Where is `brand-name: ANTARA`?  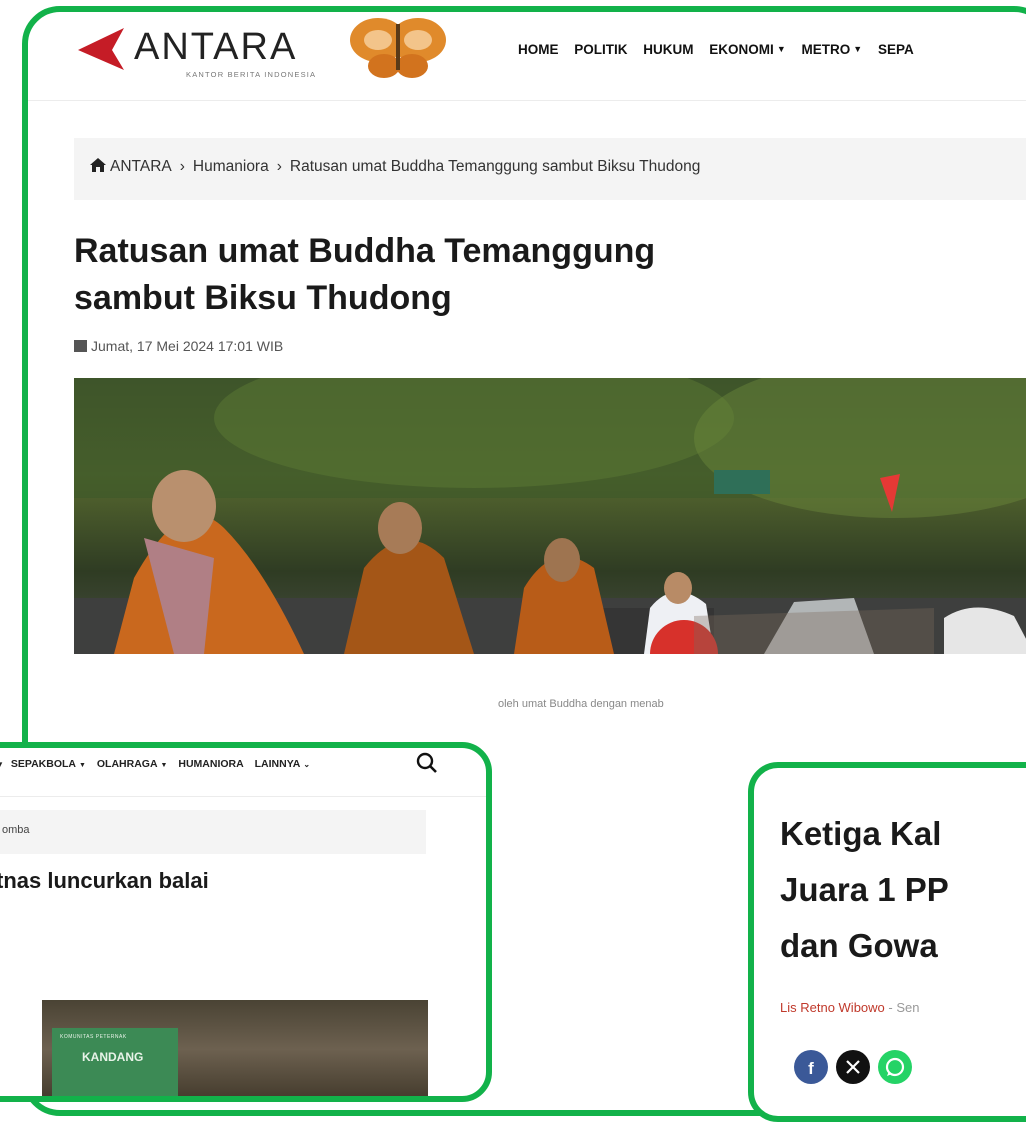 brand-name: ANTARA is located at coordinates (216, 47).